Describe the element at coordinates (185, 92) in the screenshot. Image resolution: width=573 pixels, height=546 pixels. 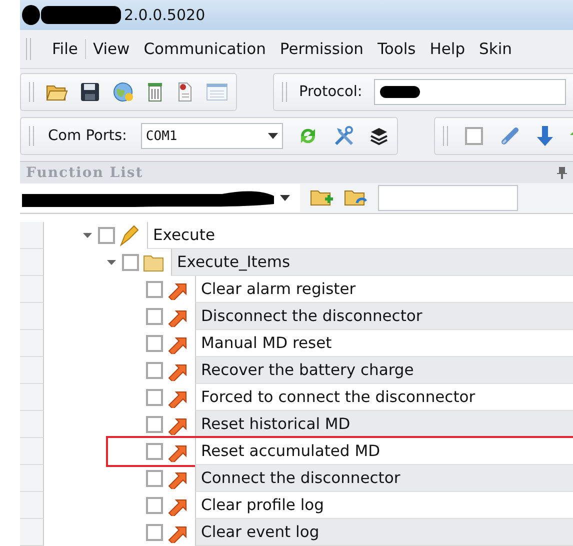
I see `document-icon` at that location.